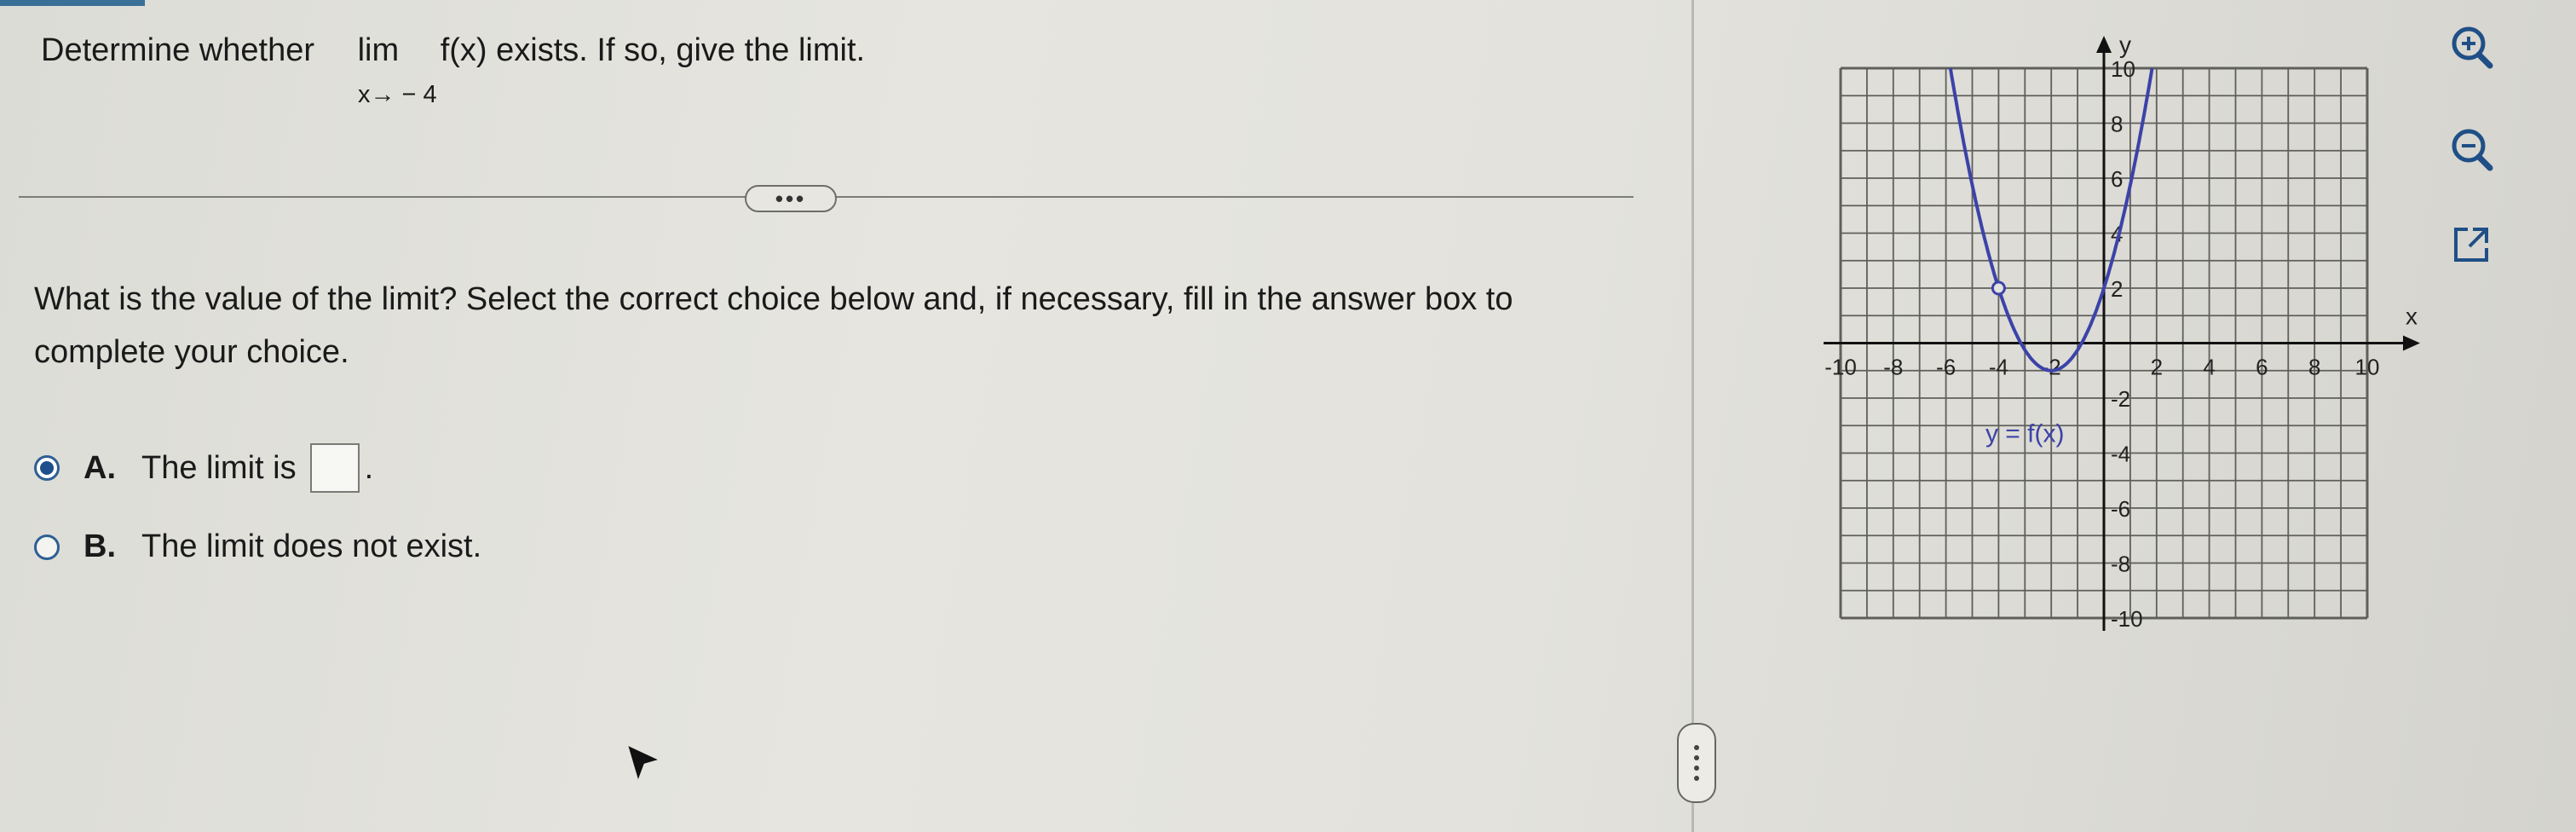  I want to click on choice-a-radio, so click(47, 468).